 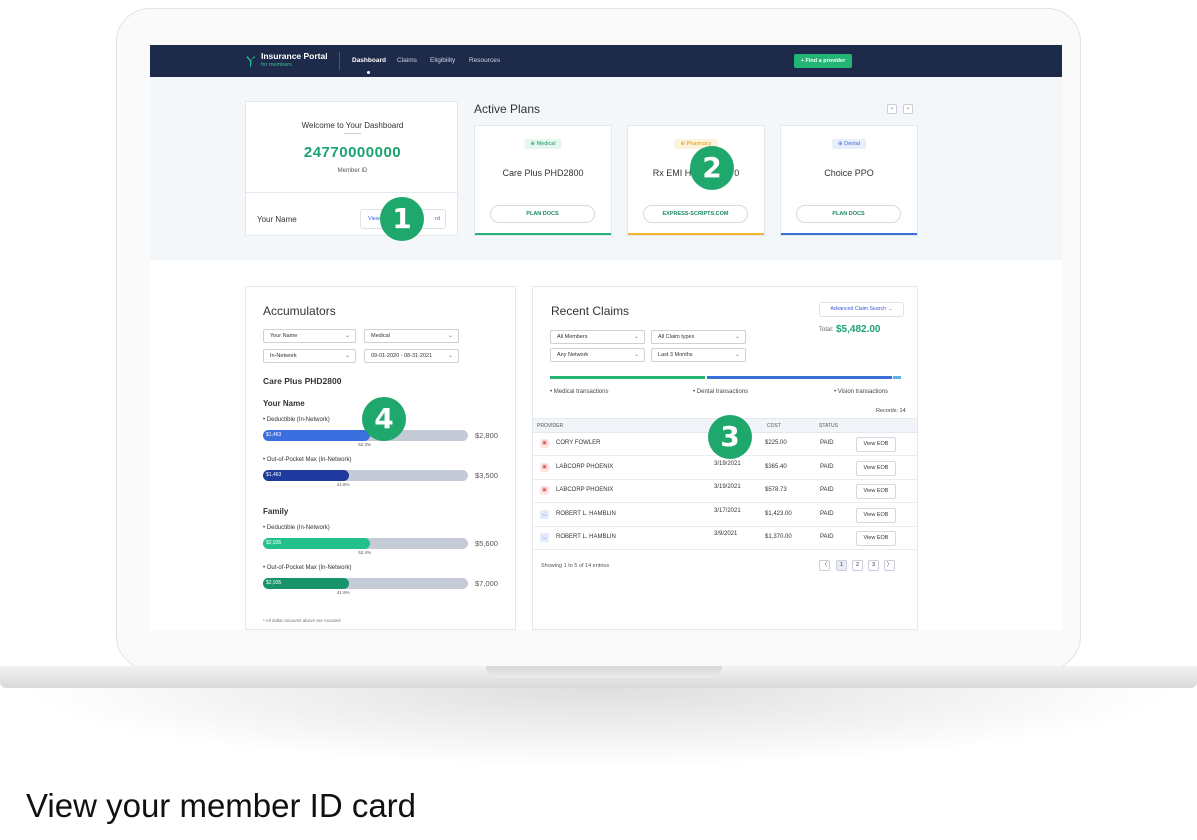 I want to click on claims-member-select: All Members ⌄, so click(x=597, y=337).